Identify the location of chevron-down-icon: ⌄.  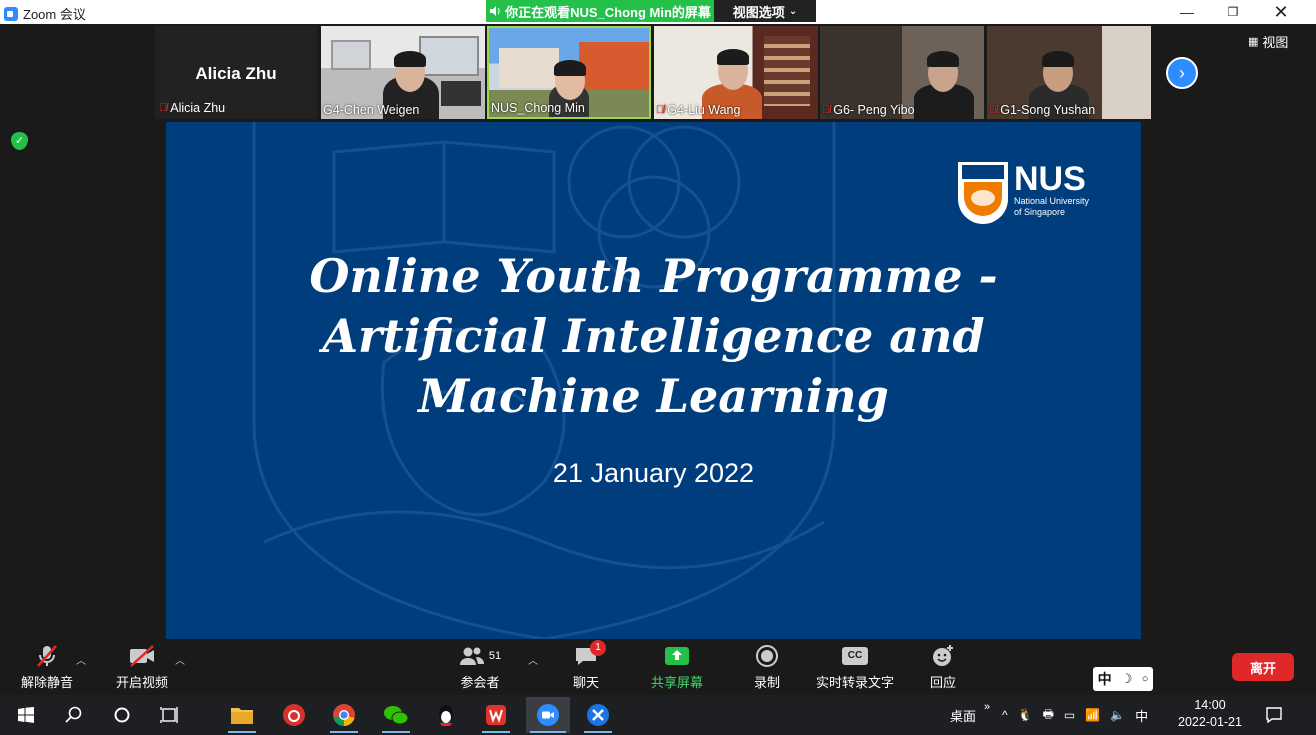
(793, 11).